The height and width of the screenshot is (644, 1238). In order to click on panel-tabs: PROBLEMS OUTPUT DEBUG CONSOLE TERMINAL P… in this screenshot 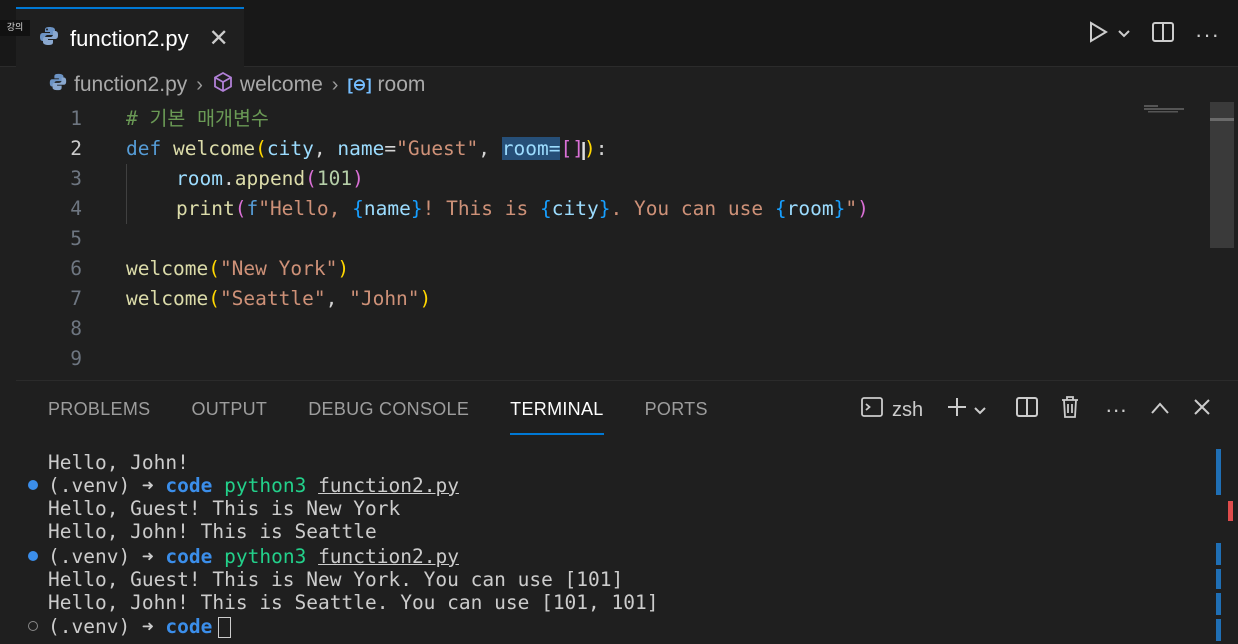, I will do `click(398, 417)`.